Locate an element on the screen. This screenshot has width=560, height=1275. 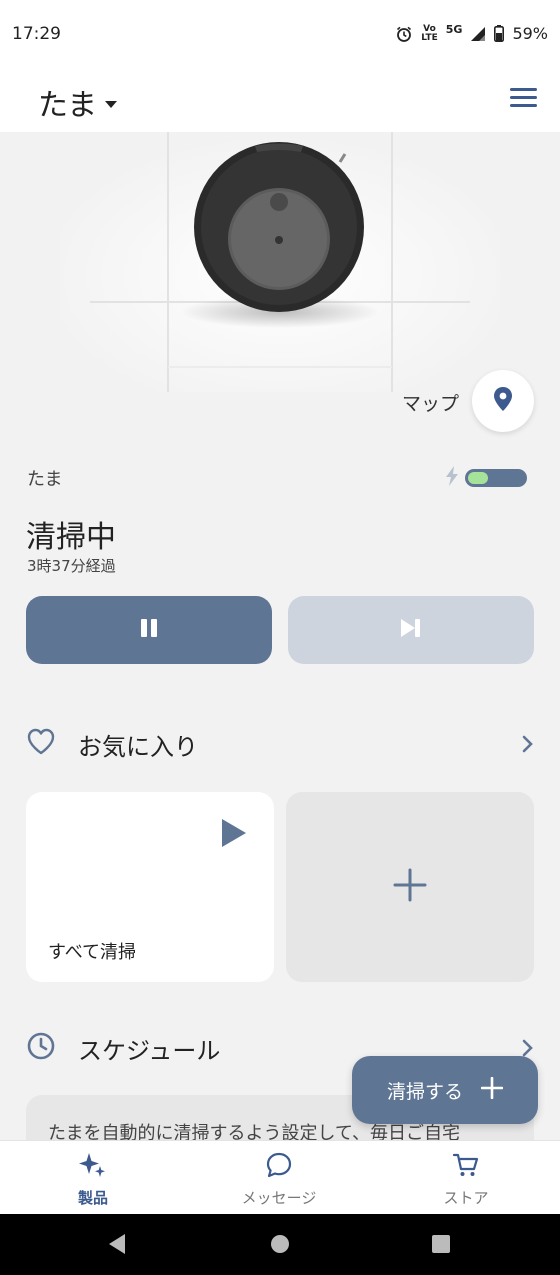
network-label: 5G is located at coordinates (454, 29).